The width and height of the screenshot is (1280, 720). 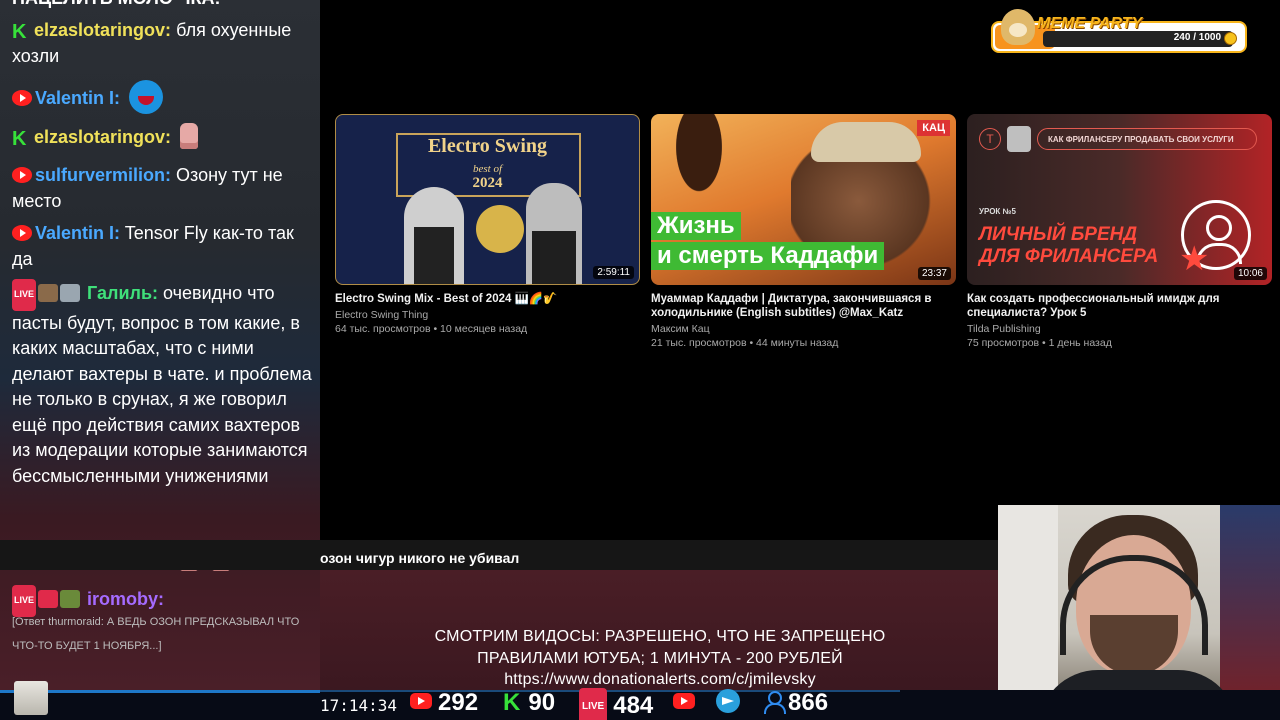 I want to click on thumb-tag: КАЦ, so click(x=933, y=128).